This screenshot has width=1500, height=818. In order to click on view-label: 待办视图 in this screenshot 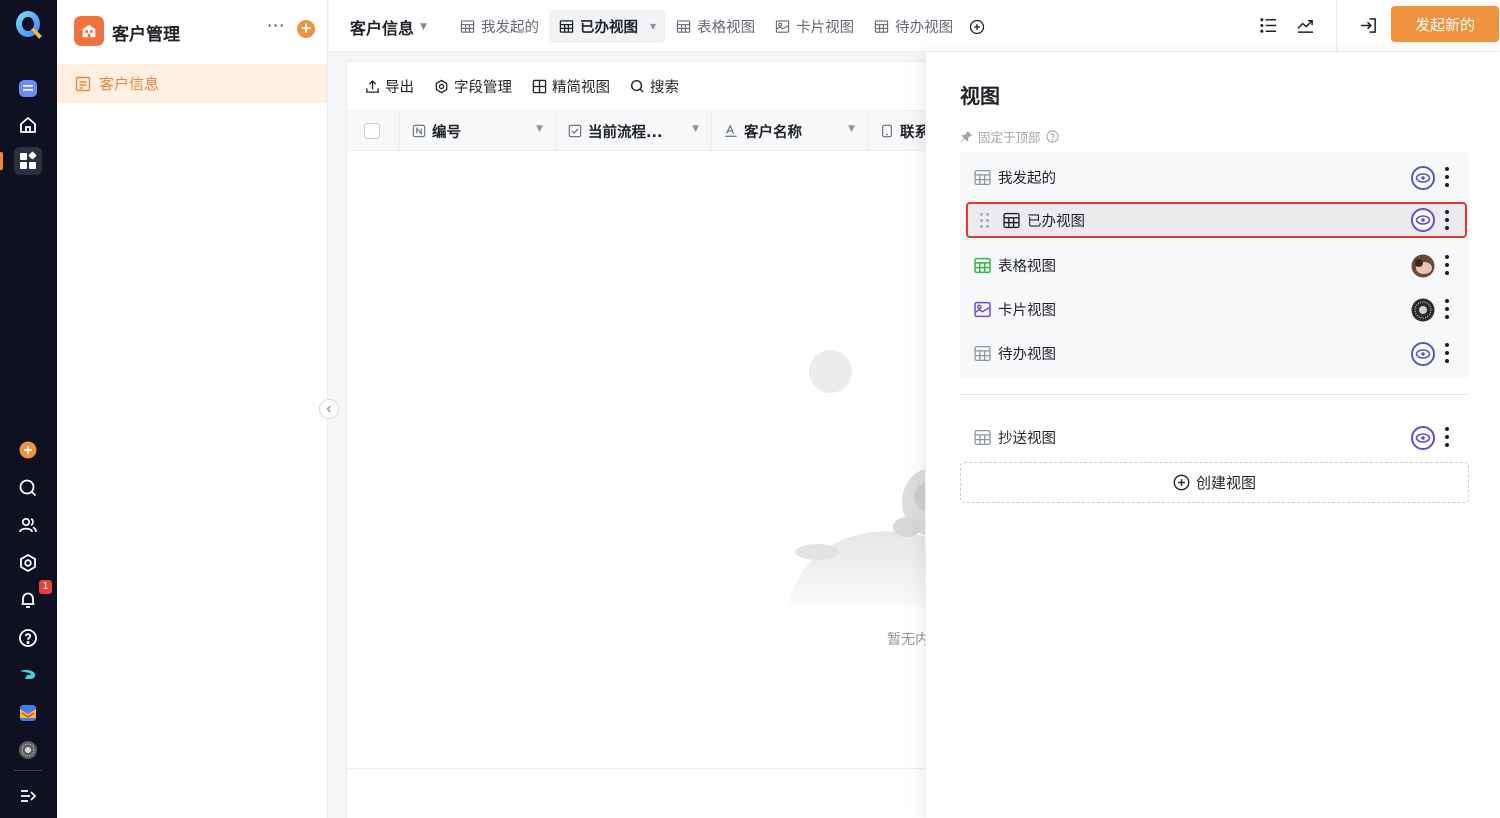, I will do `click(1027, 354)`.